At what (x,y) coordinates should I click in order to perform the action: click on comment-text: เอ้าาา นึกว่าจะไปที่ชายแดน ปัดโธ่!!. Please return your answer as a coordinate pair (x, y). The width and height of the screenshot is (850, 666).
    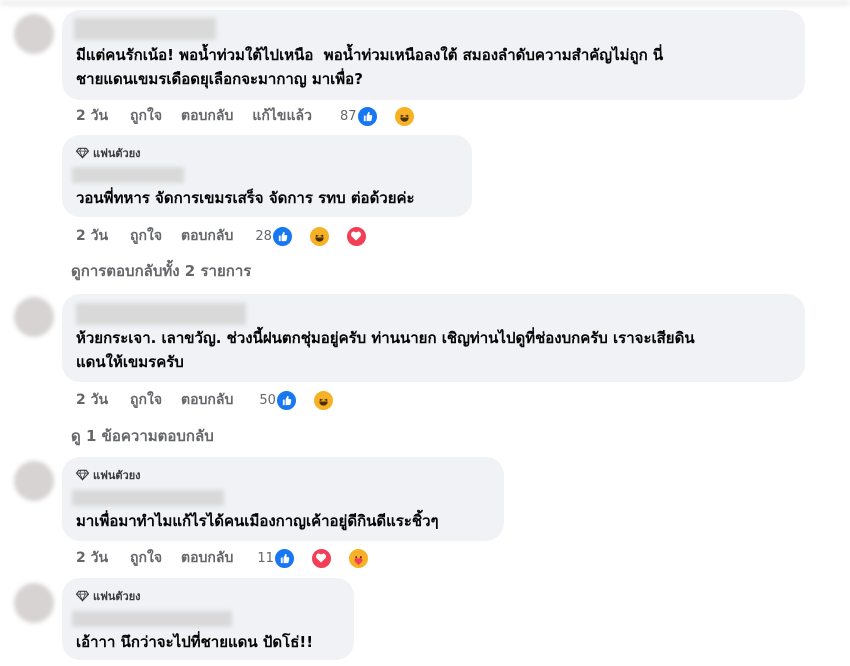
    Looking at the image, I should click on (195, 642).